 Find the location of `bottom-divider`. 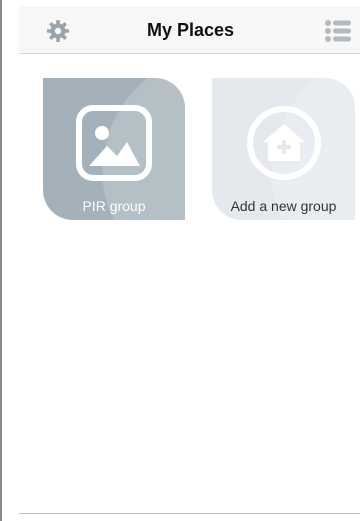

bottom-divider is located at coordinates (189, 513).